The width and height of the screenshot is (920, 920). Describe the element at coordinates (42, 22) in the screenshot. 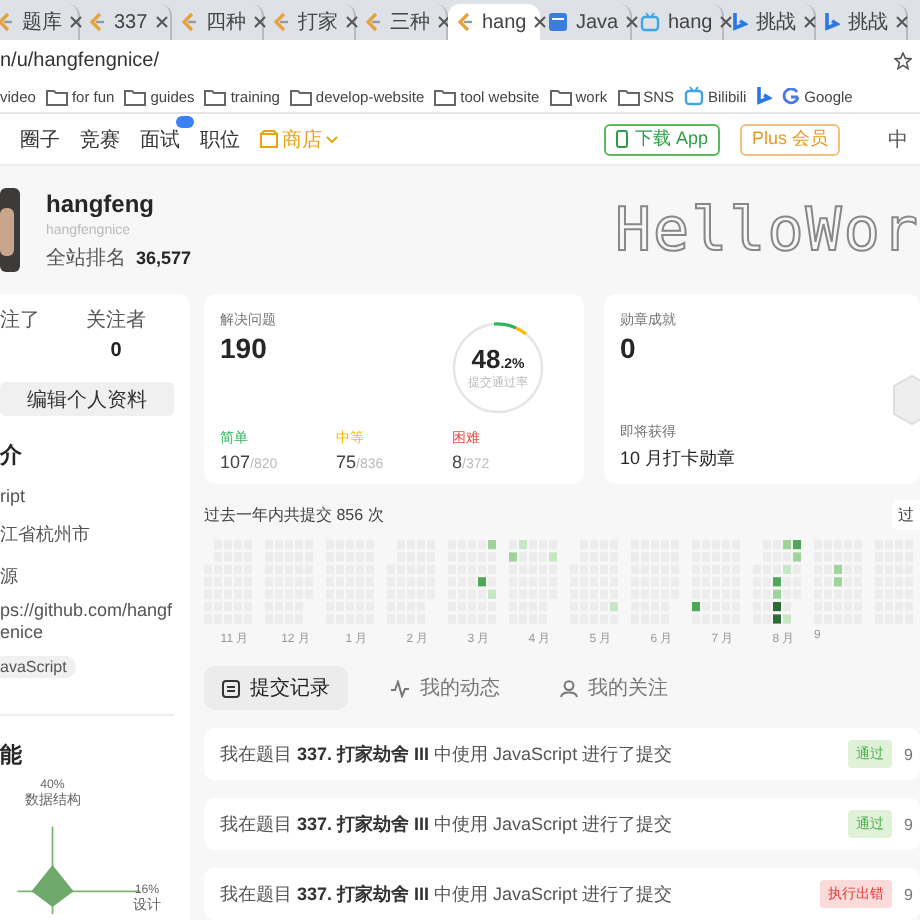

I see `tab-title: 题库` at that location.